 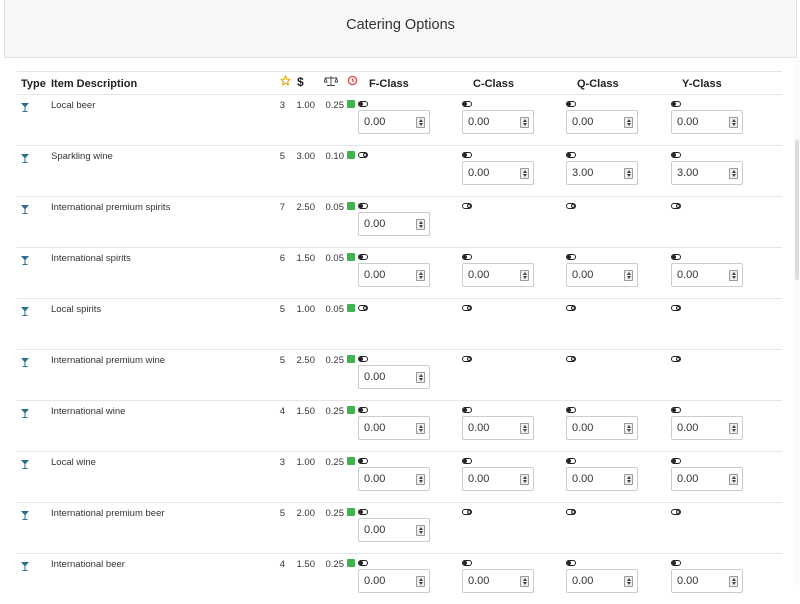 What do you see at coordinates (602, 173) in the screenshot?
I see `q-class-input: 3.00` at bounding box center [602, 173].